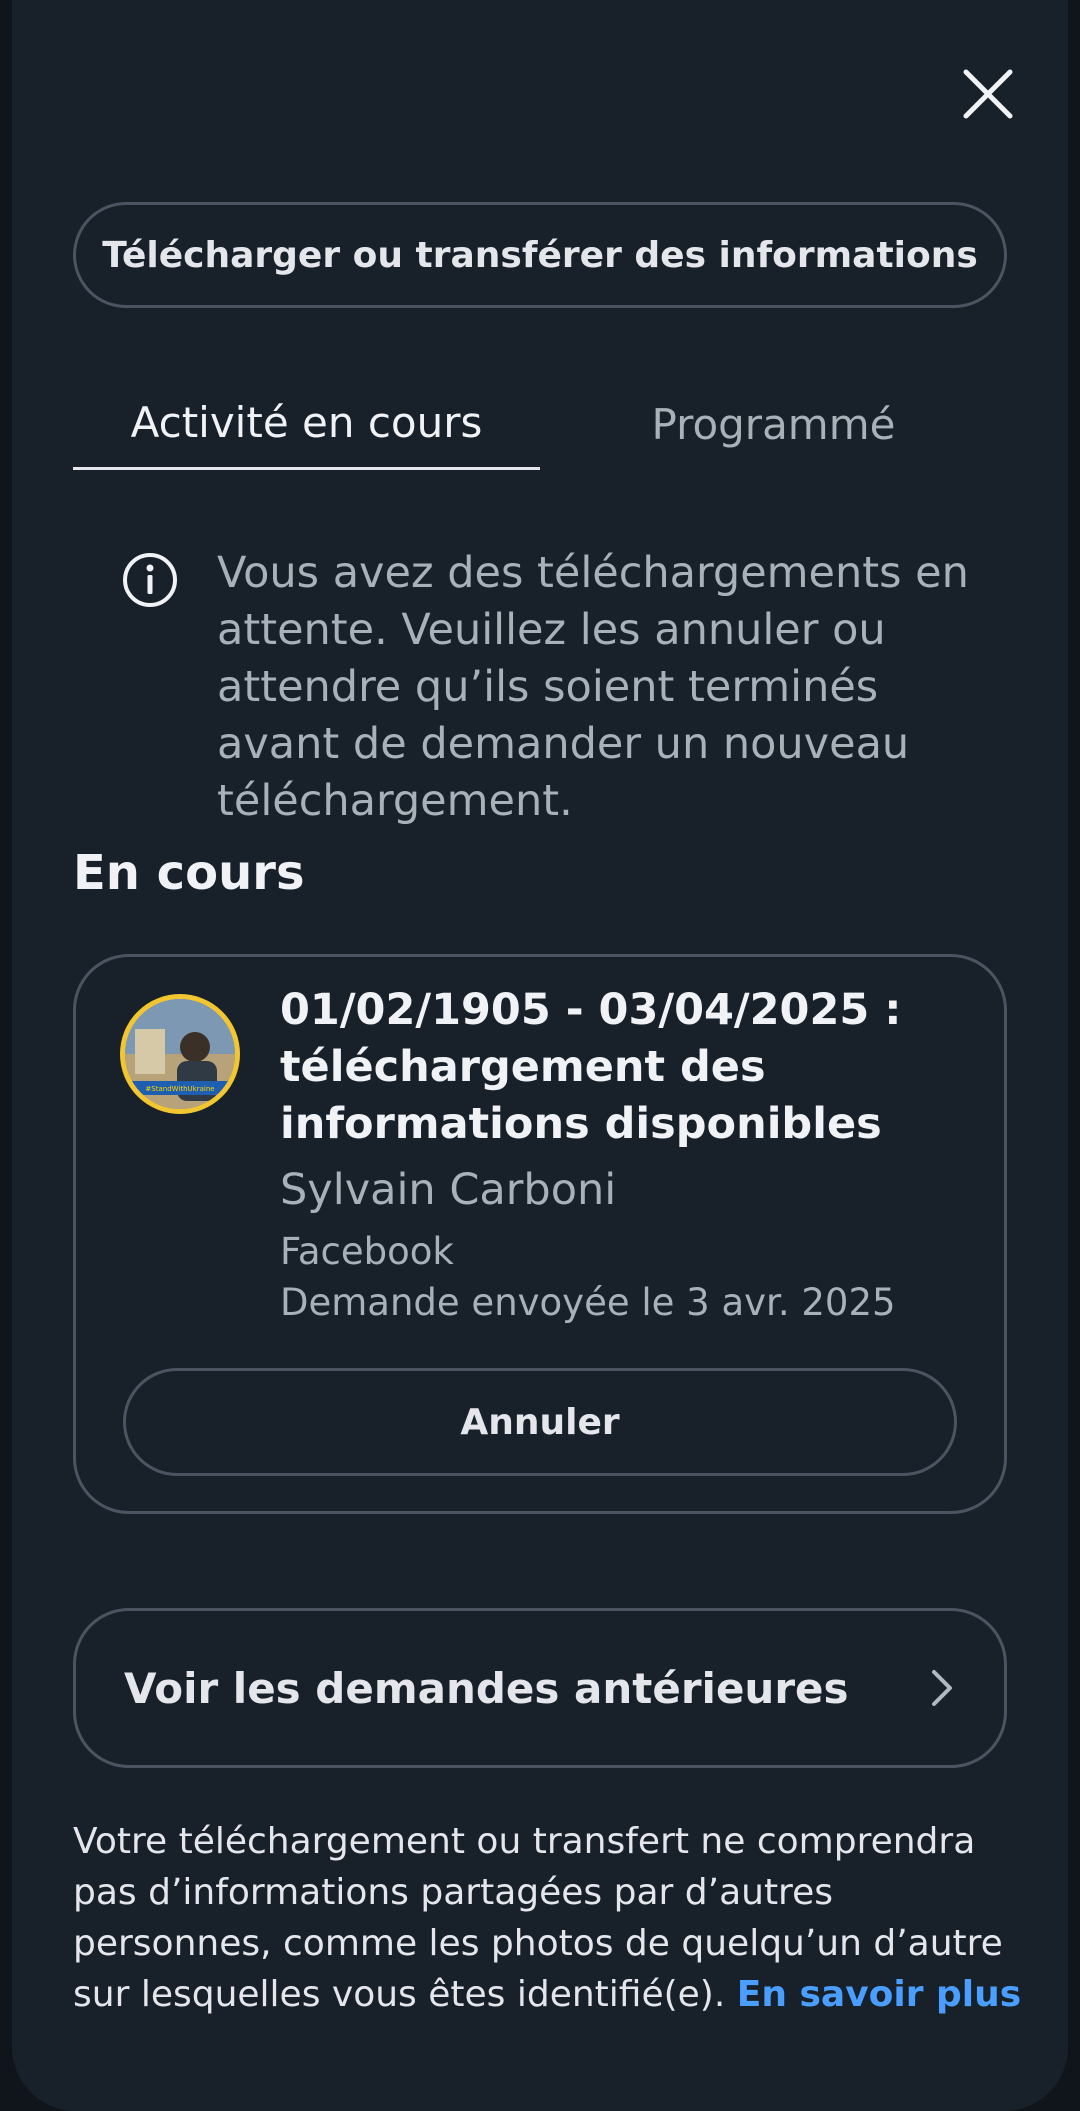  What do you see at coordinates (179, 1089) in the screenshot?
I see `avatar-badge-text: #StandWithUkraine` at bounding box center [179, 1089].